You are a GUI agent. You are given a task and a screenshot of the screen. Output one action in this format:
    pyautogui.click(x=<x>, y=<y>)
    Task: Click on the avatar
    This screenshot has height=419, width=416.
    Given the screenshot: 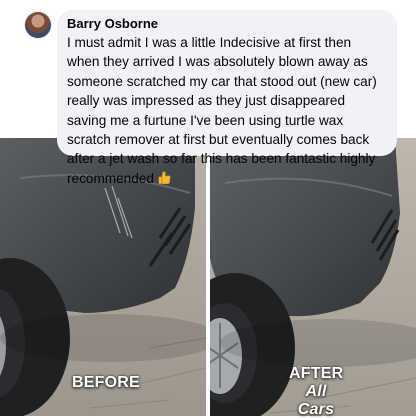 What is the action you would take?
    pyautogui.click(x=38, y=25)
    